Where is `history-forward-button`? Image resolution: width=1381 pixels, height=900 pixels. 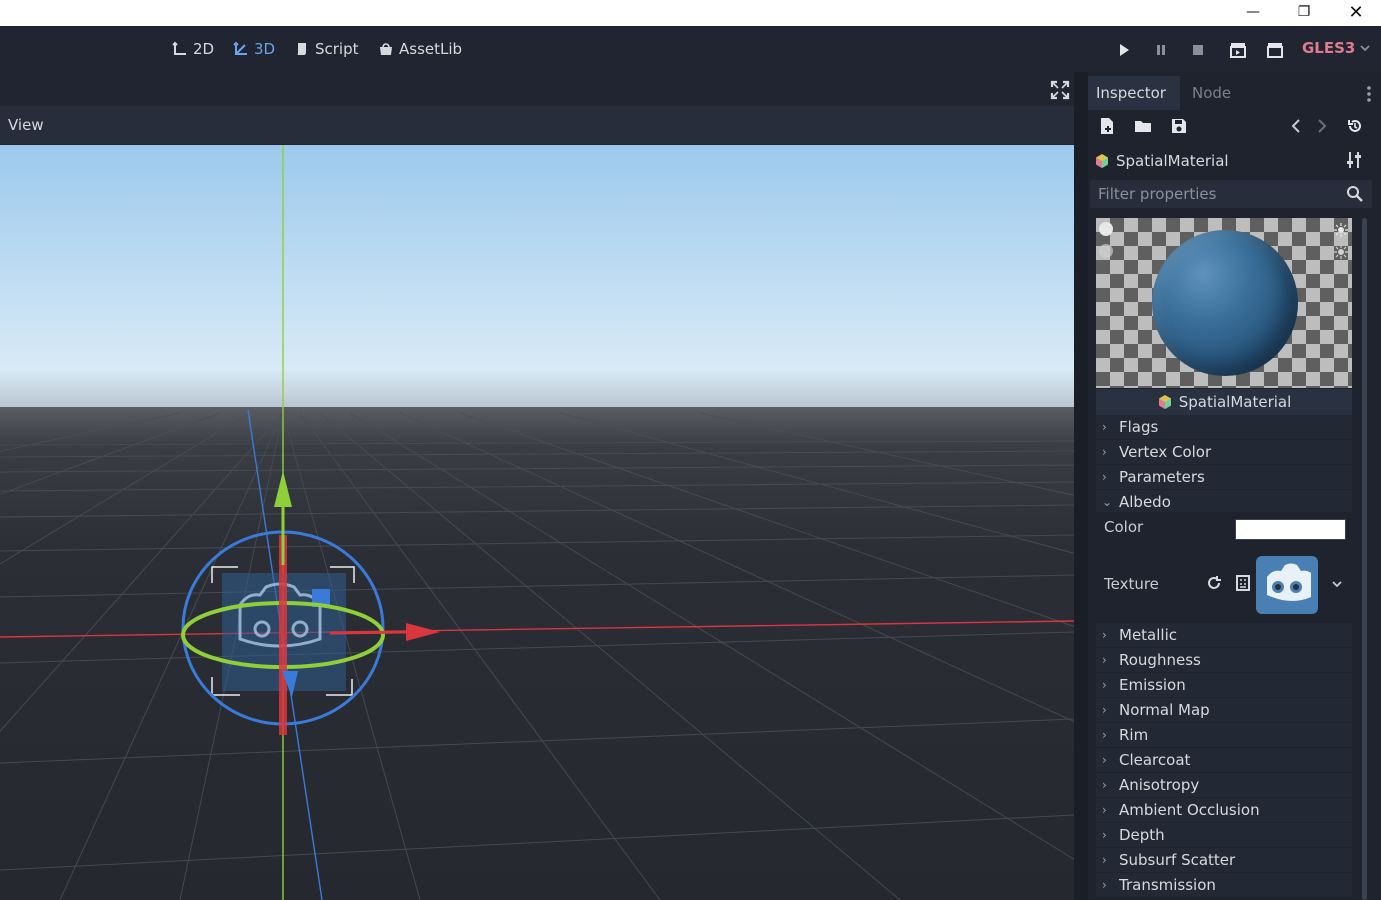 history-forward-button is located at coordinates (1322, 126).